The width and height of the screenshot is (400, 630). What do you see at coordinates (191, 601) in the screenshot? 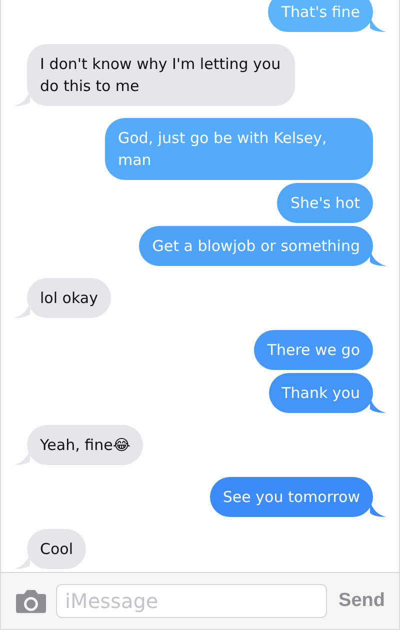
I see `message-field: iMessage` at bounding box center [191, 601].